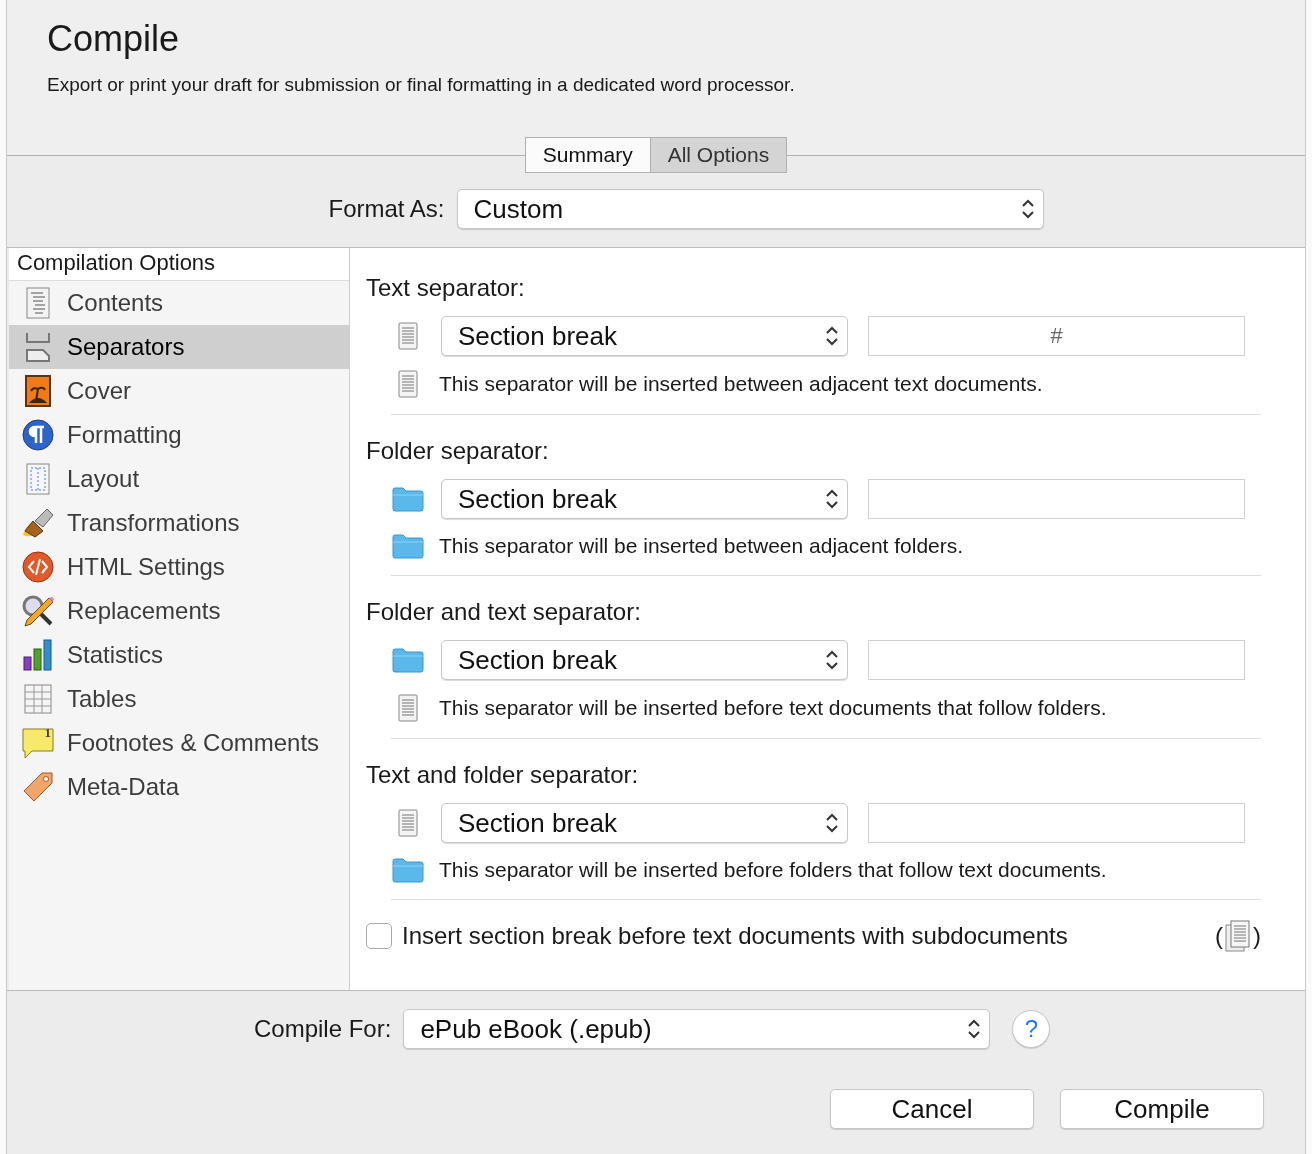 The width and height of the screenshot is (1312, 1154). What do you see at coordinates (179, 303) in the screenshot?
I see `sidebar-item: Contents` at bounding box center [179, 303].